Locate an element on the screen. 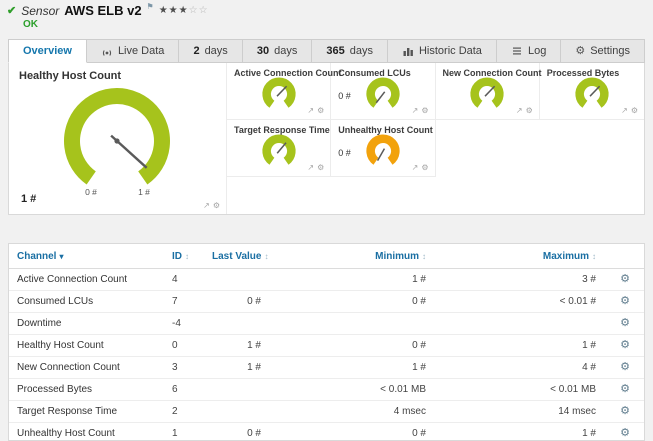  mini-gauge-target-response-time: Target Response Time ↗ ⚙ is located at coordinates (279, 148).